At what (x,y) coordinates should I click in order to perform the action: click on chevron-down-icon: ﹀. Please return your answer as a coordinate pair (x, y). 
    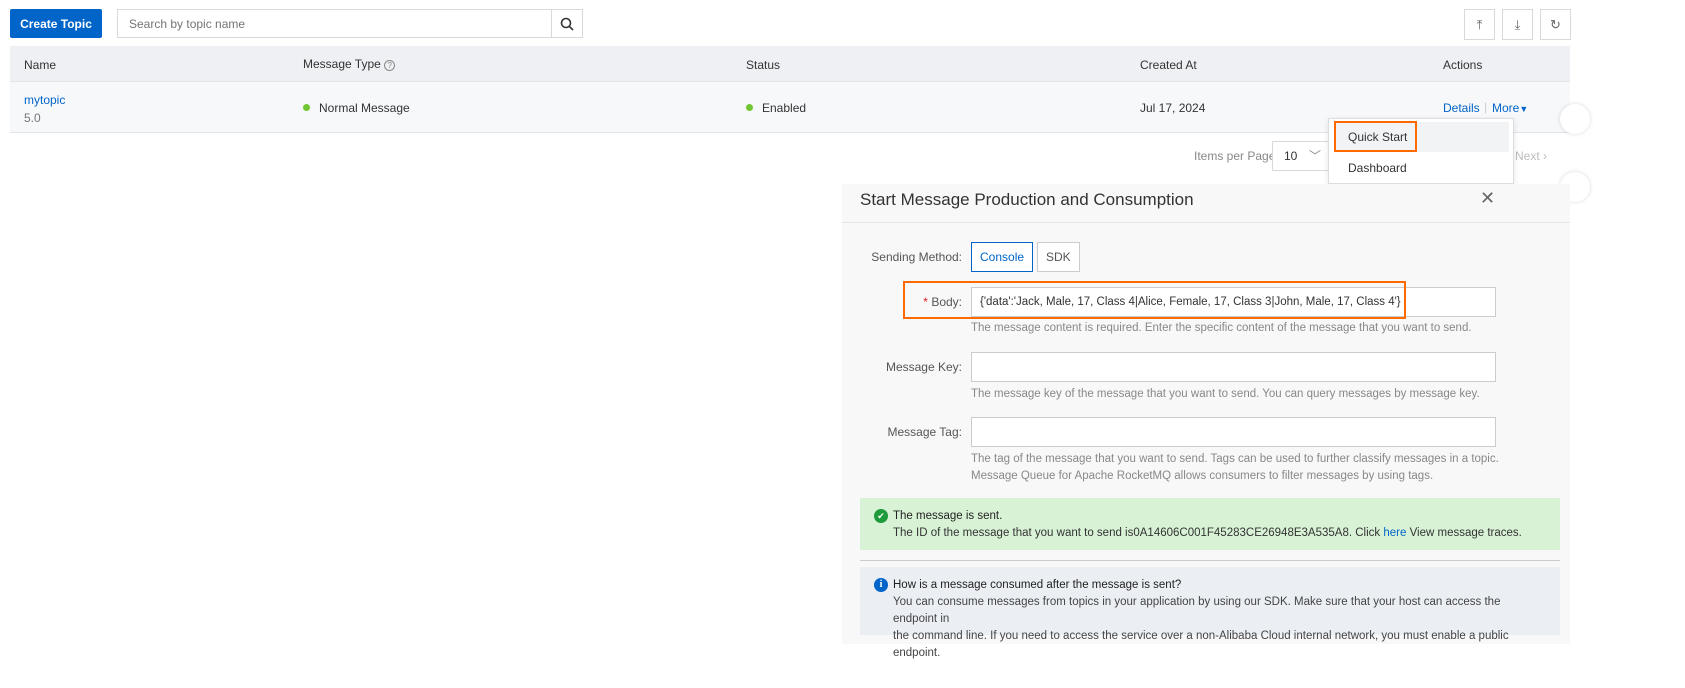
    Looking at the image, I should click on (1314, 156).